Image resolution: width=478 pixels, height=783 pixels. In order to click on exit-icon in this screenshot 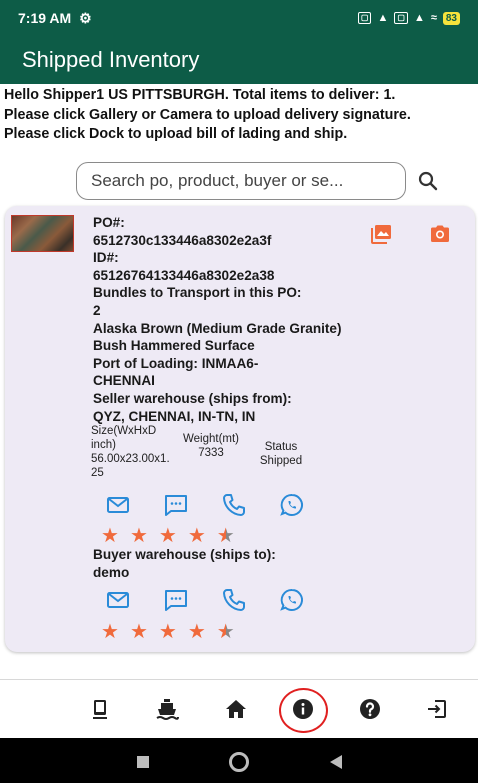, I will do `click(437, 709)`.